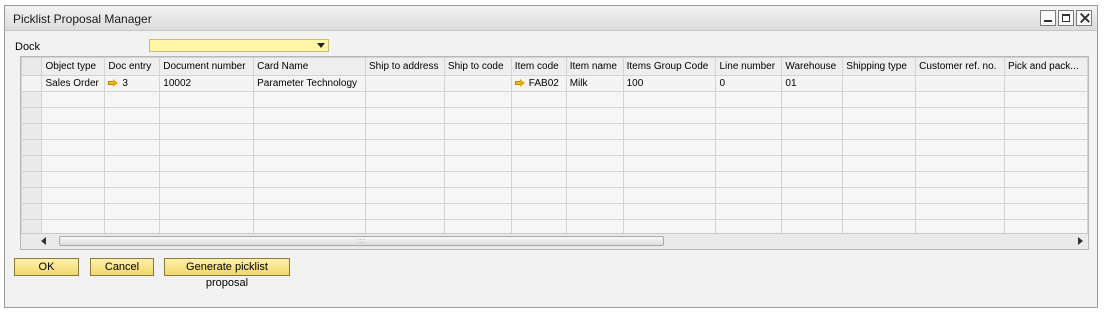 The height and width of the screenshot is (313, 1117). What do you see at coordinates (669, 83) in the screenshot?
I see `cell-items-group-code: 100` at bounding box center [669, 83].